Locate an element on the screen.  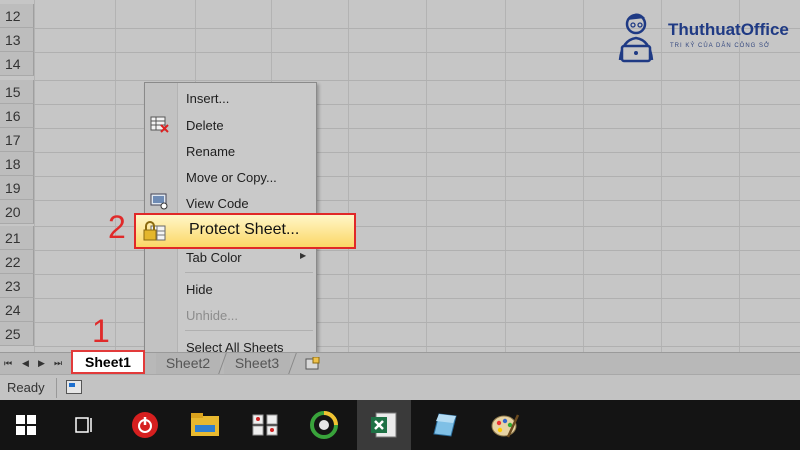
paint-app-icon is located at coordinates (505, 426).